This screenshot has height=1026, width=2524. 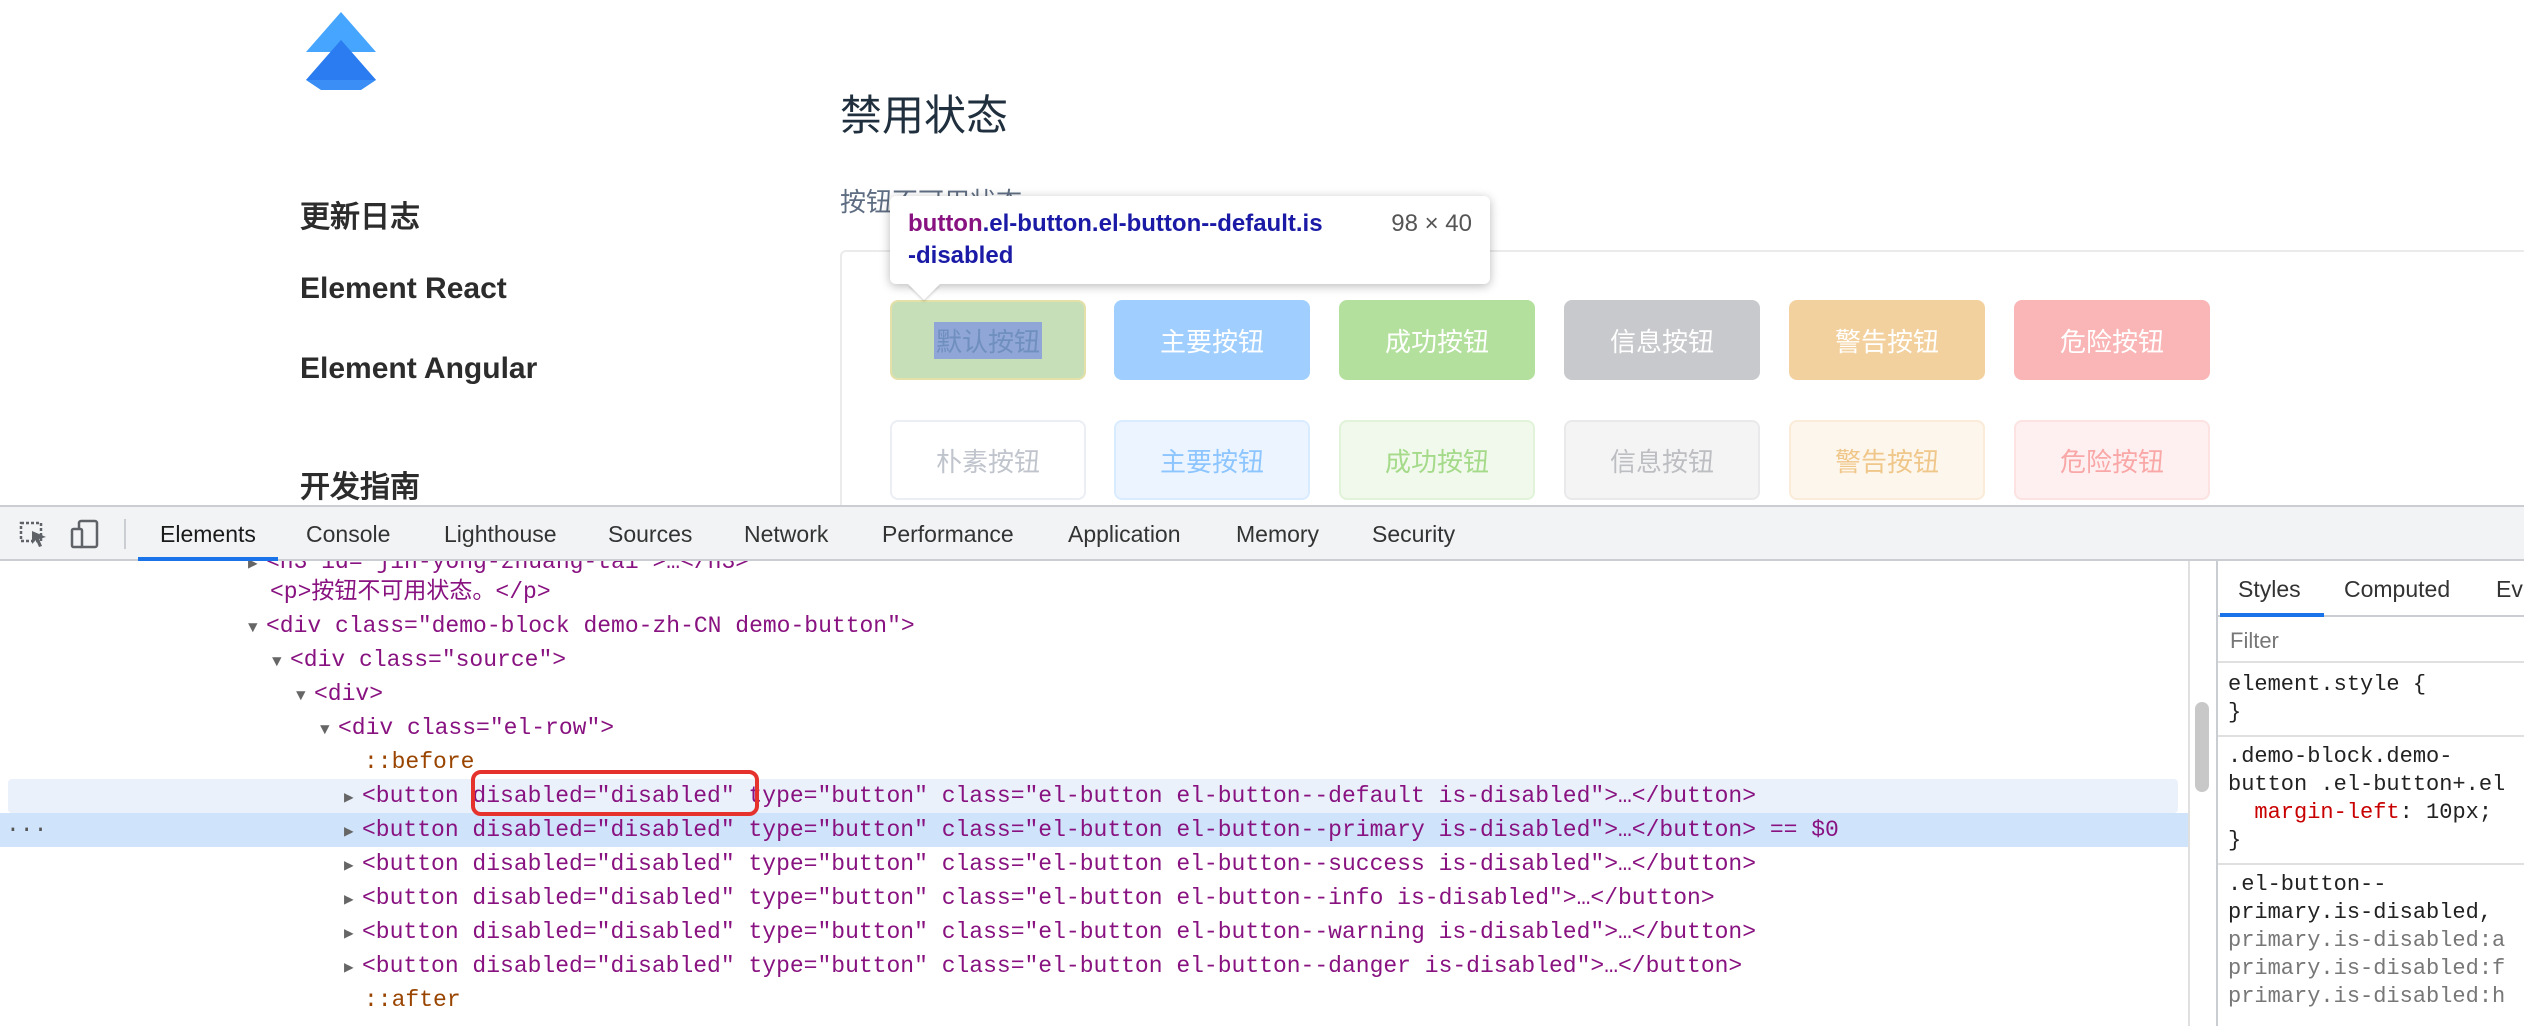 What do you see at coordinates (1431, 223) in the screenshot?
I see `tooltip-size: 98 × 40` at bounding box center [1431, 223].